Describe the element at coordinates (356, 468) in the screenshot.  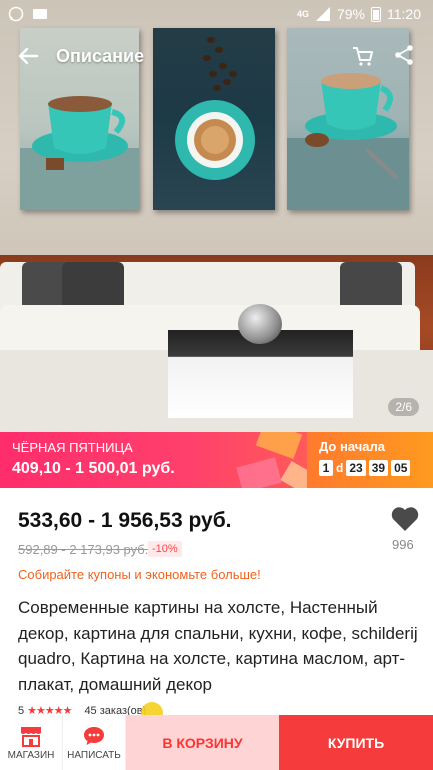
I see `countdown-hours: 23` at that location.